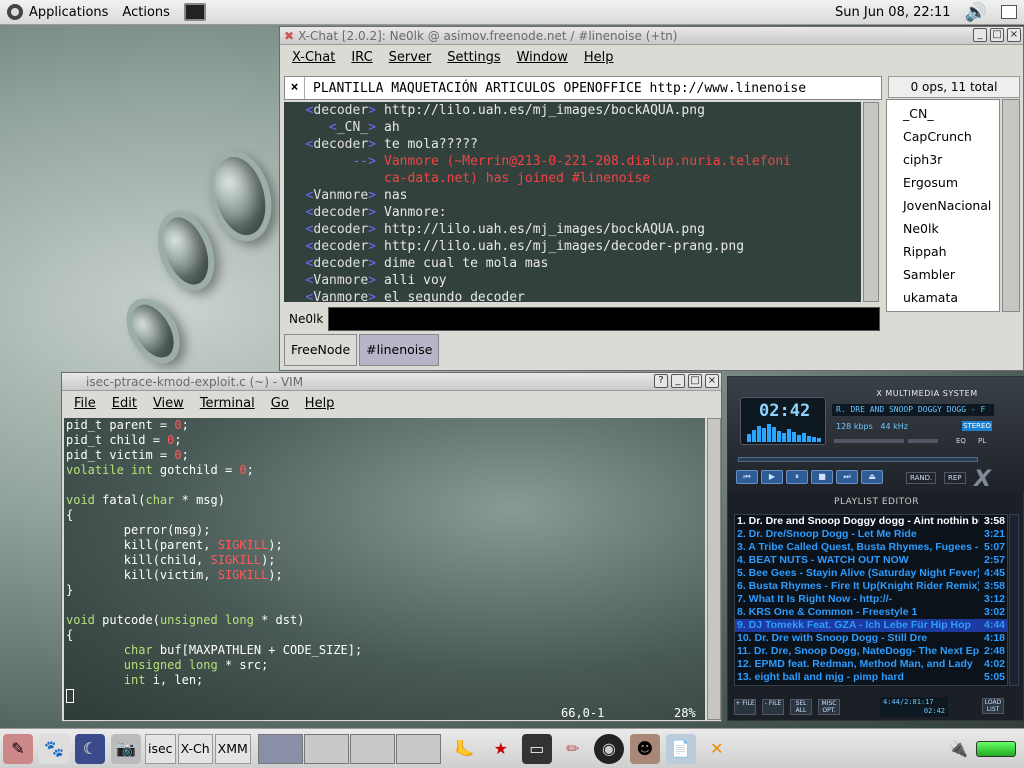 The height and width of the screenshot is (768, 1024). What do you see at coordinates (339, 127) in the screenshot?
I see `chat-nick: <_CN_>` at bounding box center [339, 127].